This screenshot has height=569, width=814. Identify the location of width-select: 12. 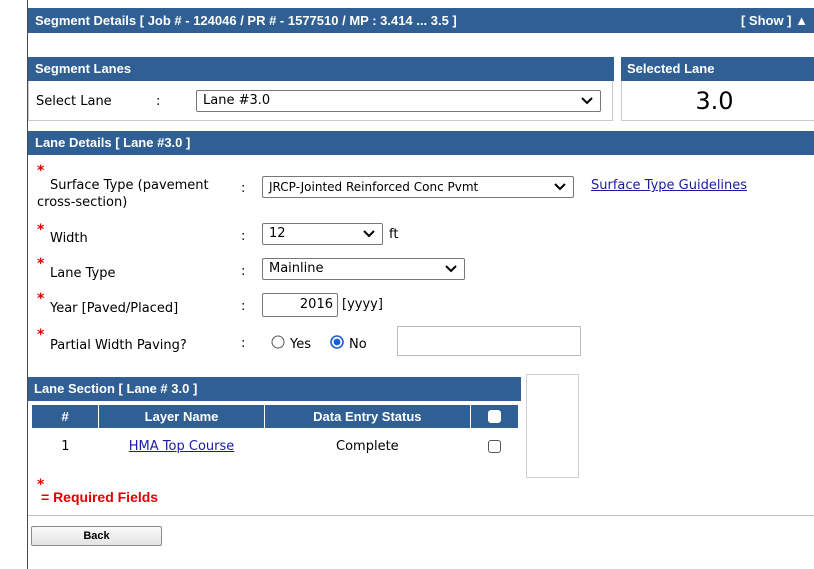
(322, 234).